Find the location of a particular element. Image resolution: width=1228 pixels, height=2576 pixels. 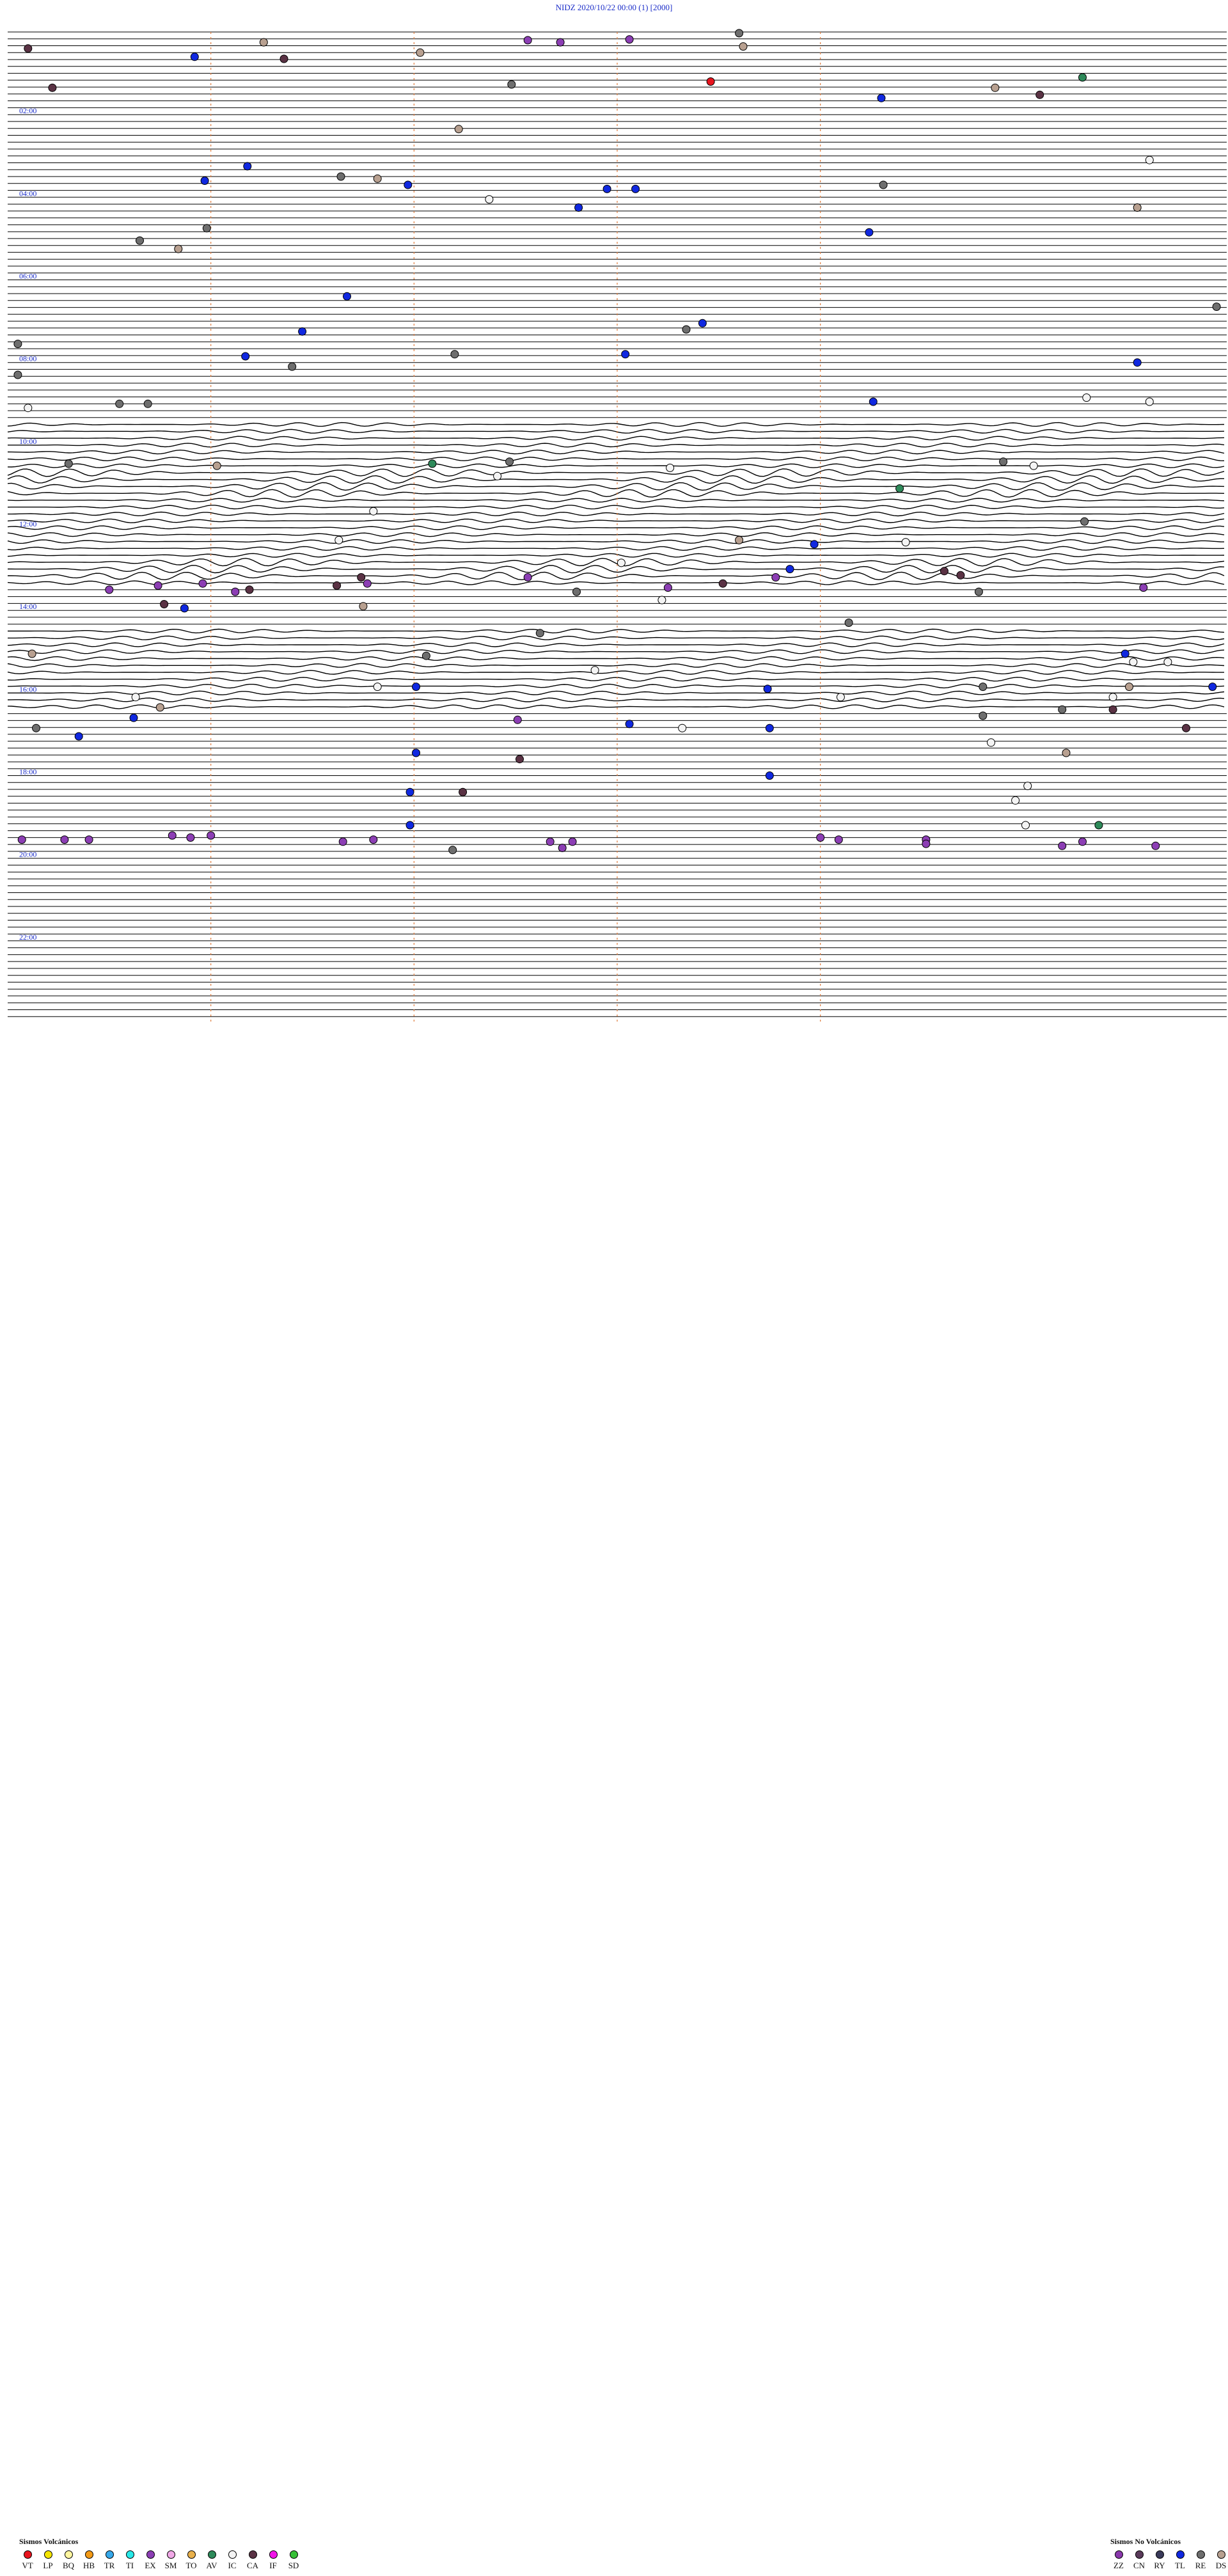

legend-item: HB is located at coordinates (89, 2560).